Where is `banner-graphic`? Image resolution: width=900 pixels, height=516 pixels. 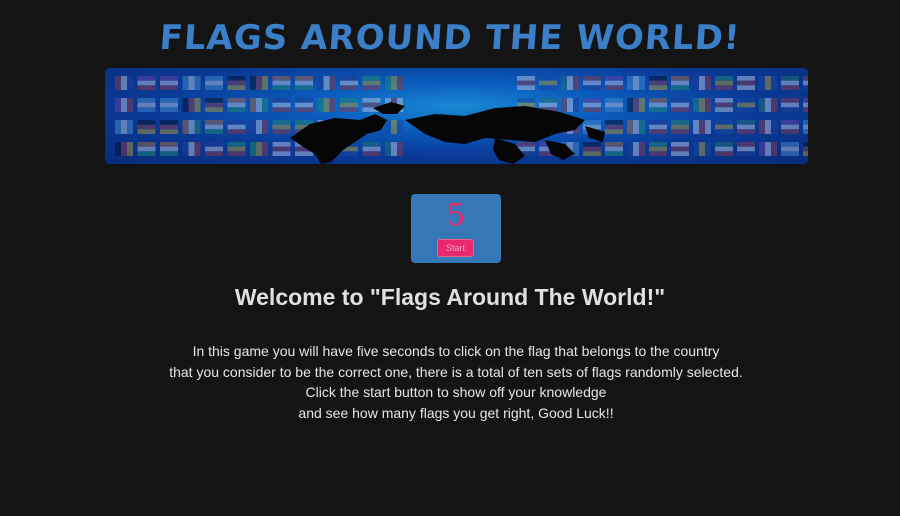 banner-graphic is located at coordinates (456, 116).